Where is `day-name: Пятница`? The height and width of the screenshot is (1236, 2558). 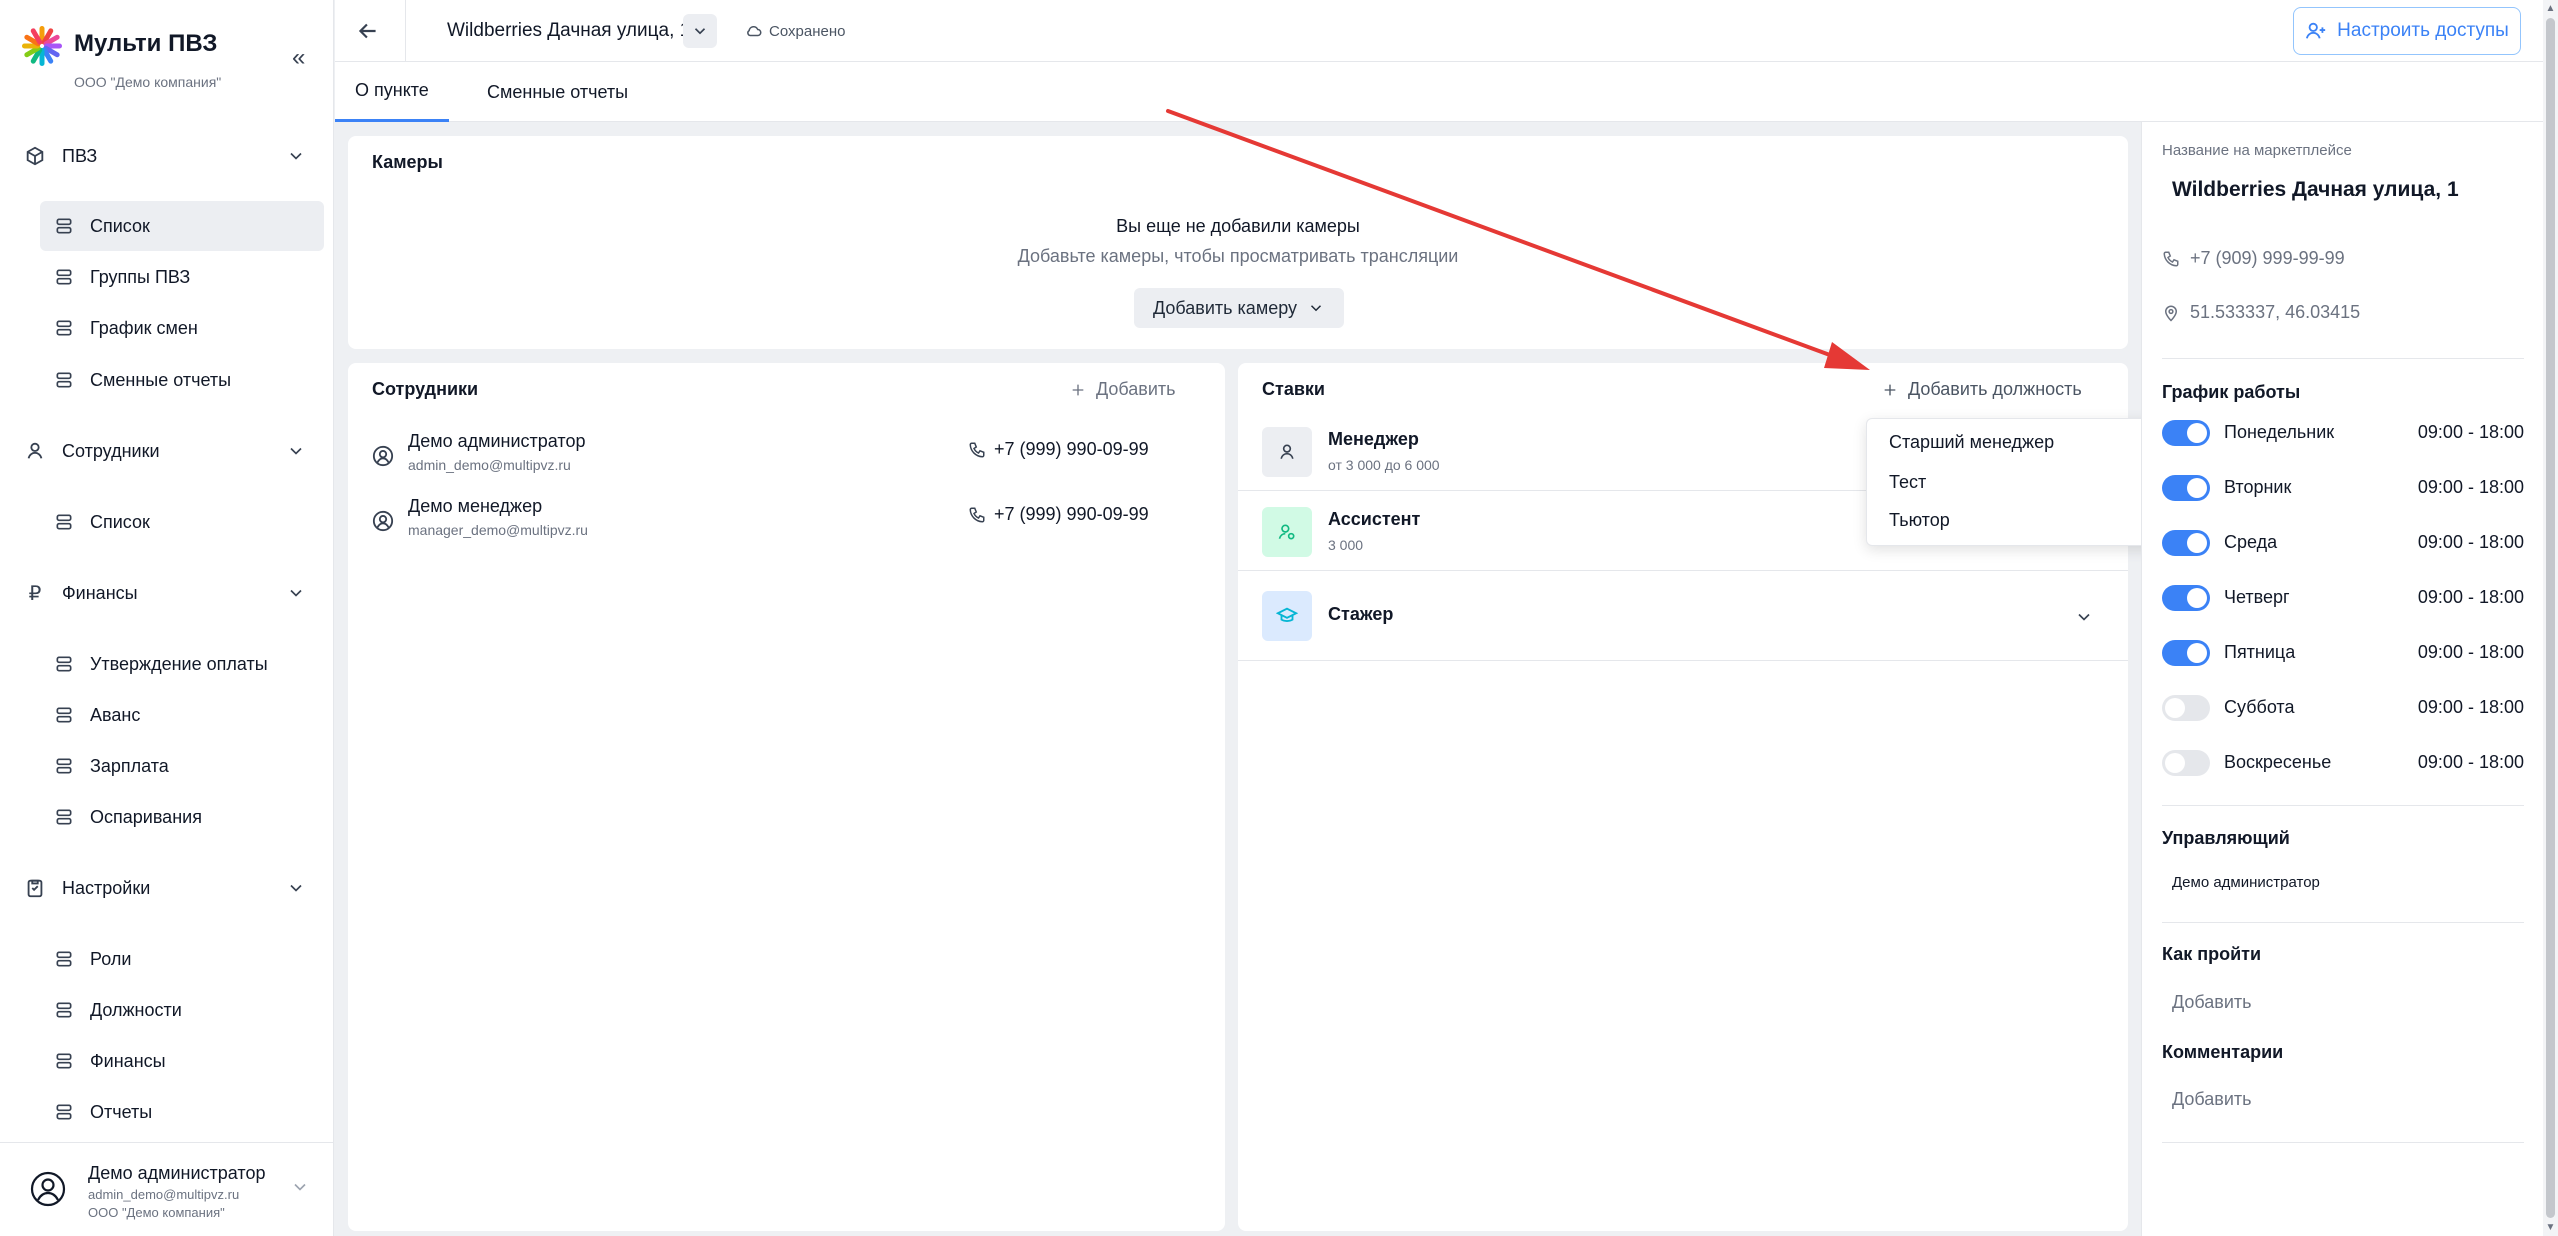 day-name: Пятница is located at coordinates (2260, 652).